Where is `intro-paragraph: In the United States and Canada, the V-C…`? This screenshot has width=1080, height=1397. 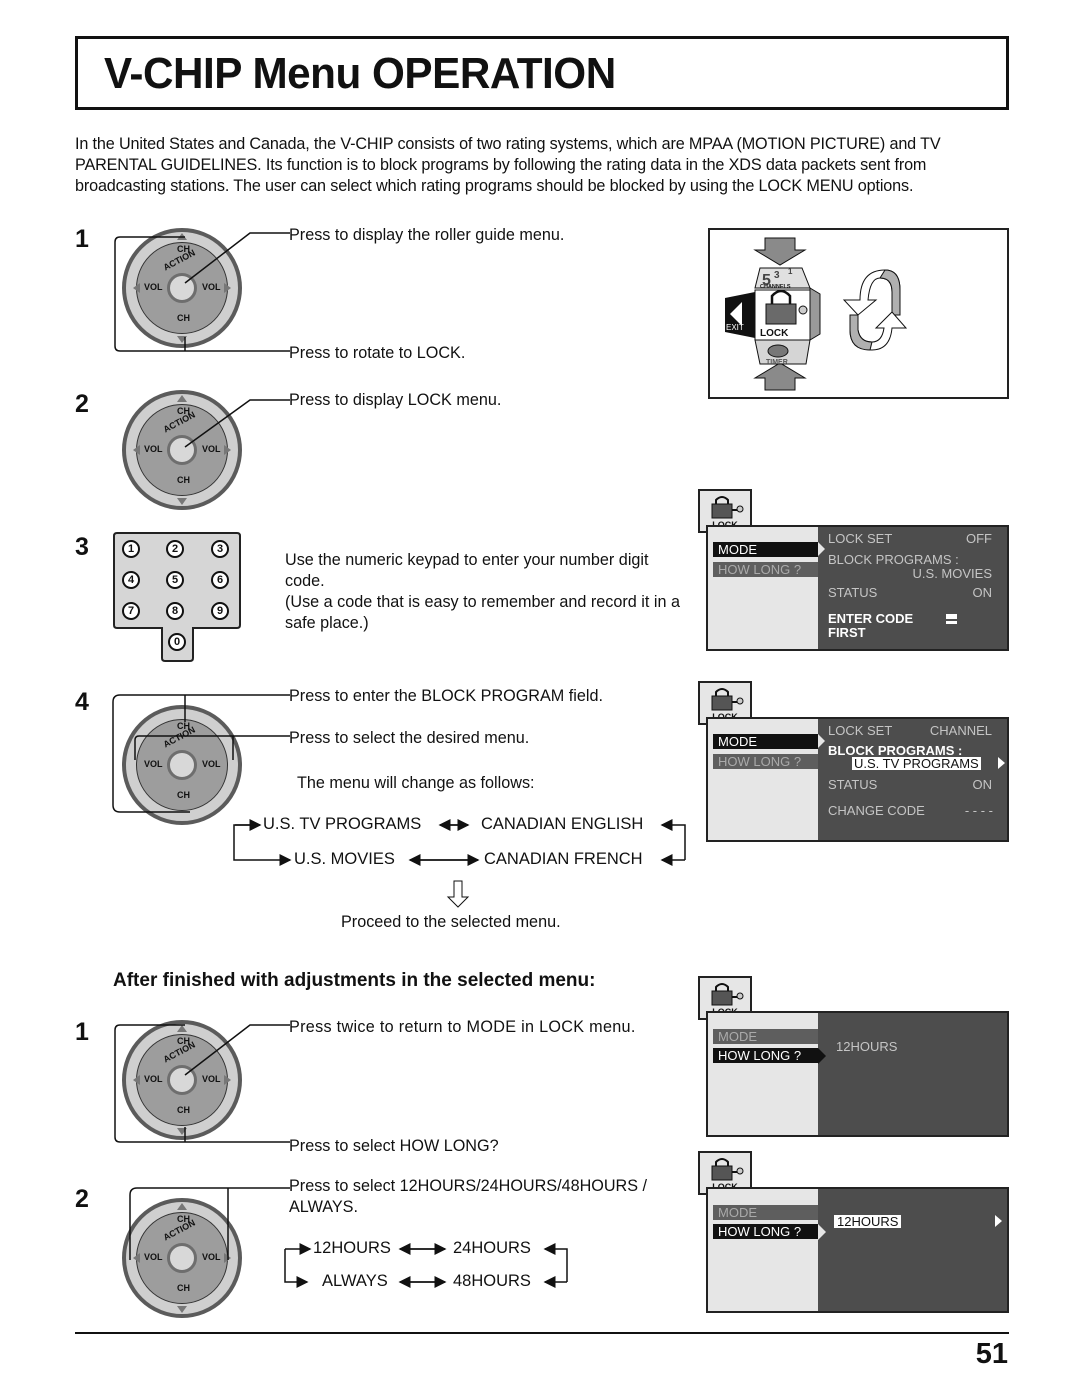
intro-paragraph: In the United States and Canada, the V-C… is located at coordinates (508, 165).